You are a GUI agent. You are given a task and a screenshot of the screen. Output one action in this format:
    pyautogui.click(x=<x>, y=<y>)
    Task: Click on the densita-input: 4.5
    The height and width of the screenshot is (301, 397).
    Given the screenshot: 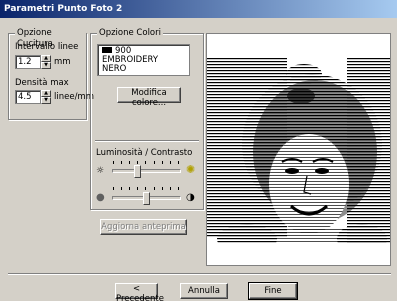 What is the action you would take?
    pyautogui.click(x=28, y=97)
    